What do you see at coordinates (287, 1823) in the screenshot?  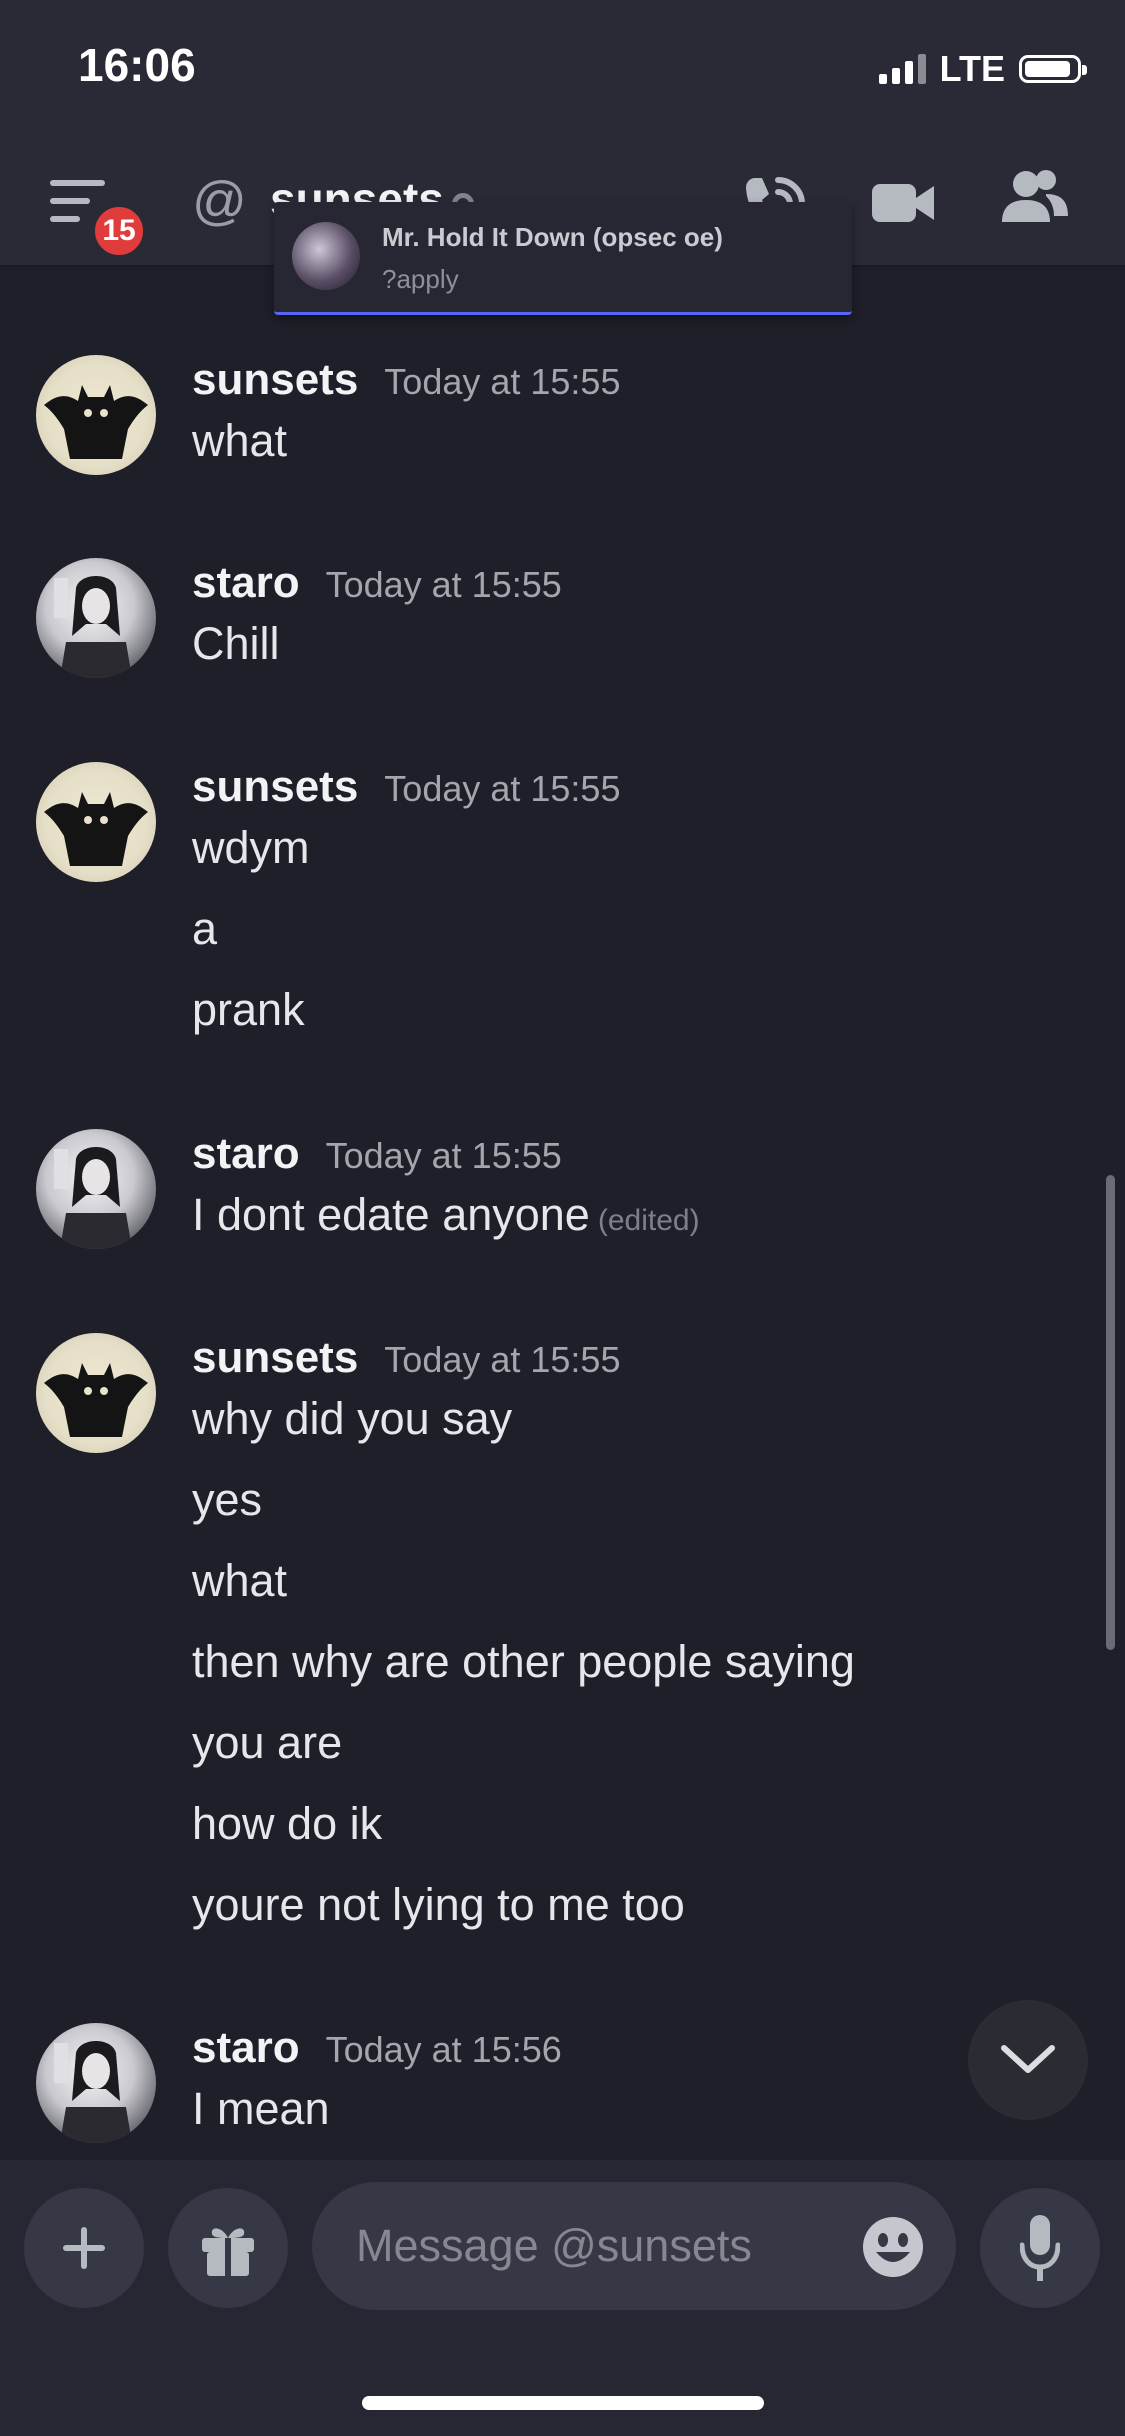 I see `message-text: how do ik` at bounding box center [287, 1823].